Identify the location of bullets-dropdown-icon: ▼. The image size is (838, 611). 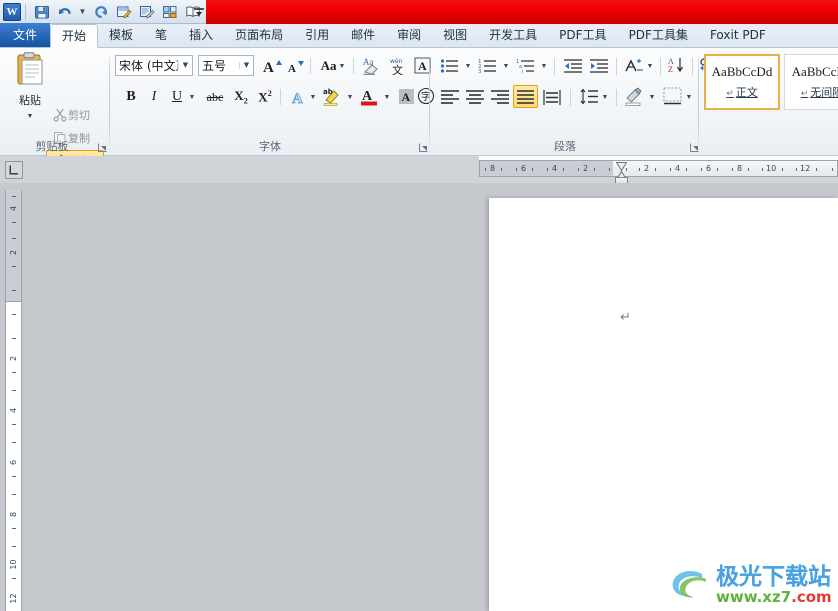
(468, 66).